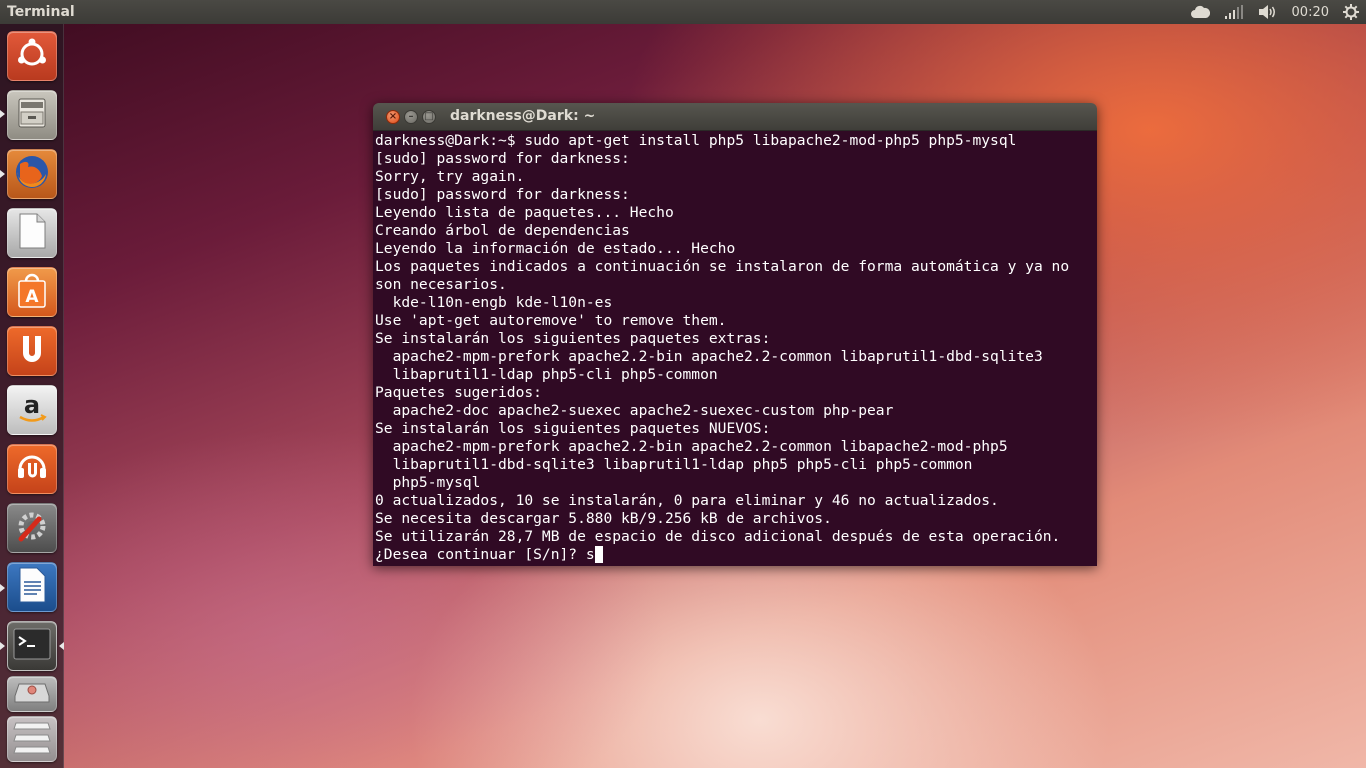 Image resolution: width=1366 pixels, height=768 pixels. I want to click on settings-wrench-icon, so click(32, 528).